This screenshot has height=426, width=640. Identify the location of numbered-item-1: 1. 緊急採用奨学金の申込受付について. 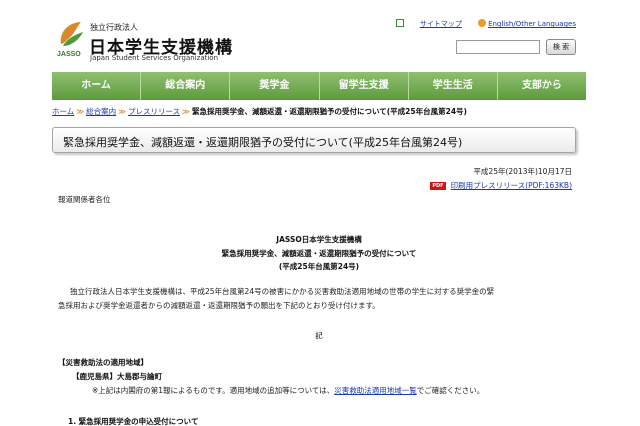
(133, 421).